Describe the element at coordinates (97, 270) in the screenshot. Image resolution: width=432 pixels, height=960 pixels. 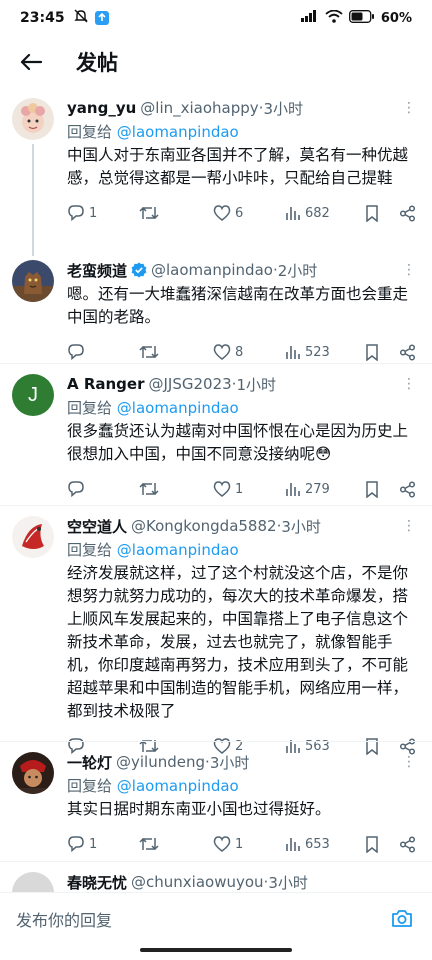
I see `display-name: 老蛮频道` at that location.